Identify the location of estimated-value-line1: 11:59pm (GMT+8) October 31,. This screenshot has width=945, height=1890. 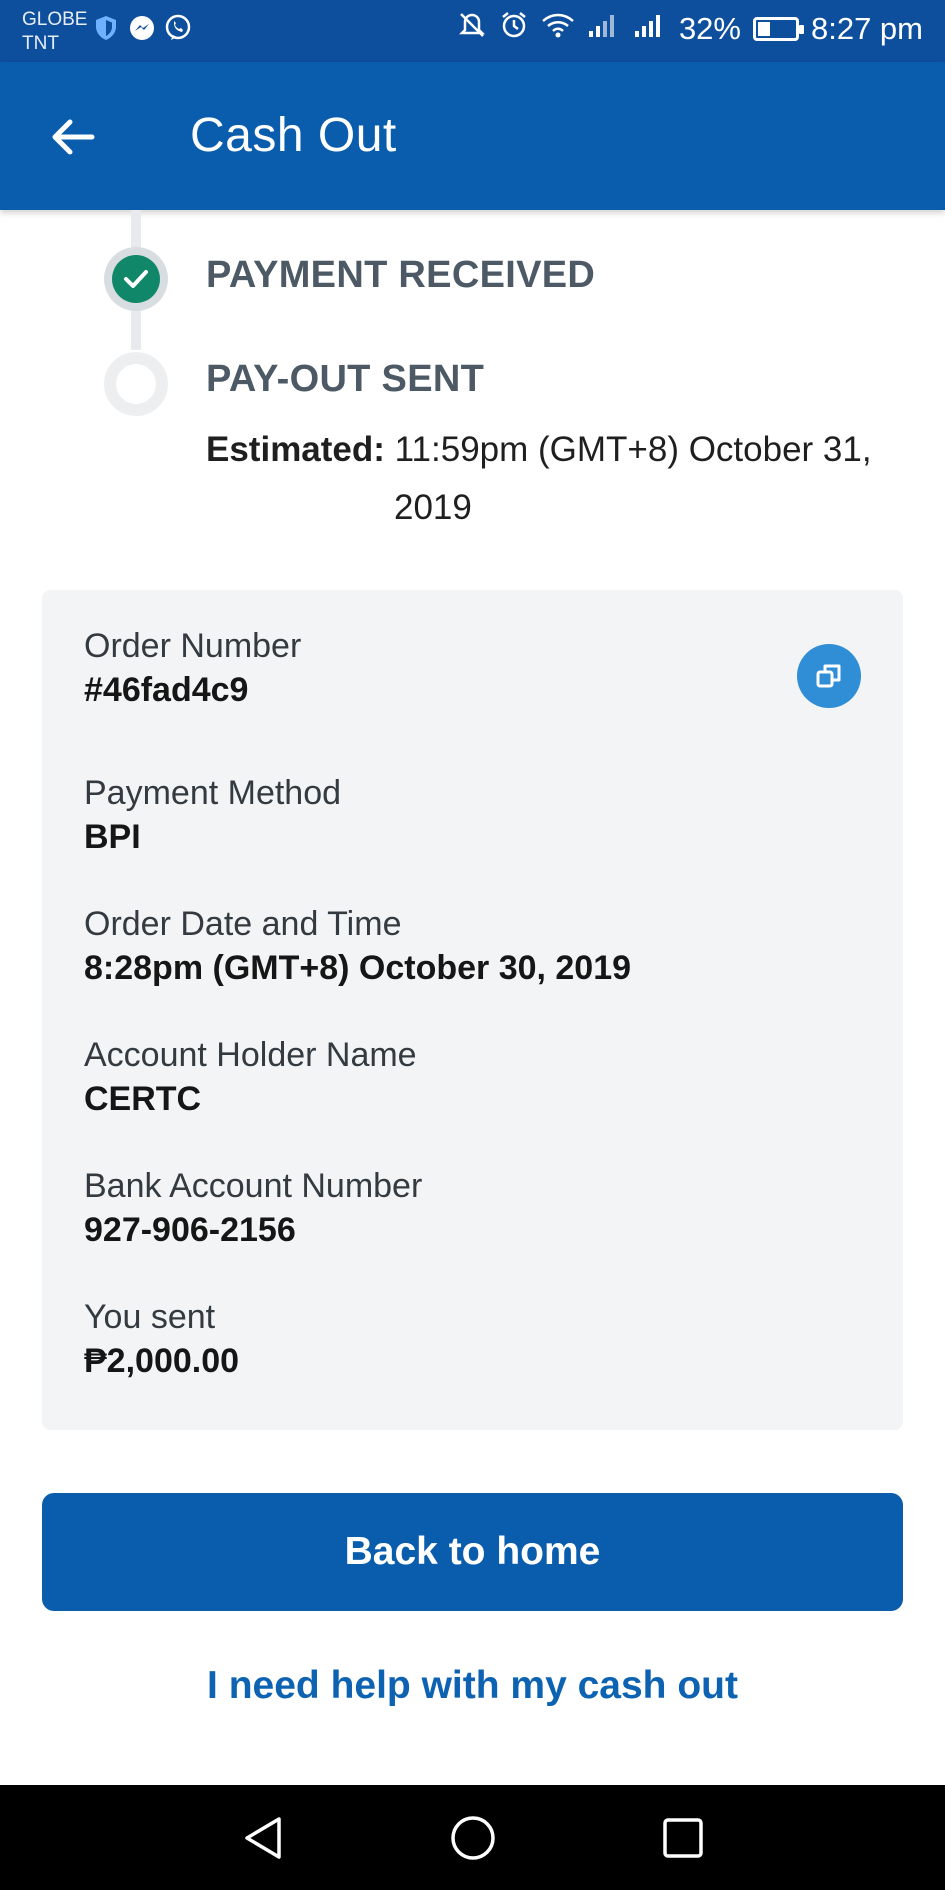
(633, 449).